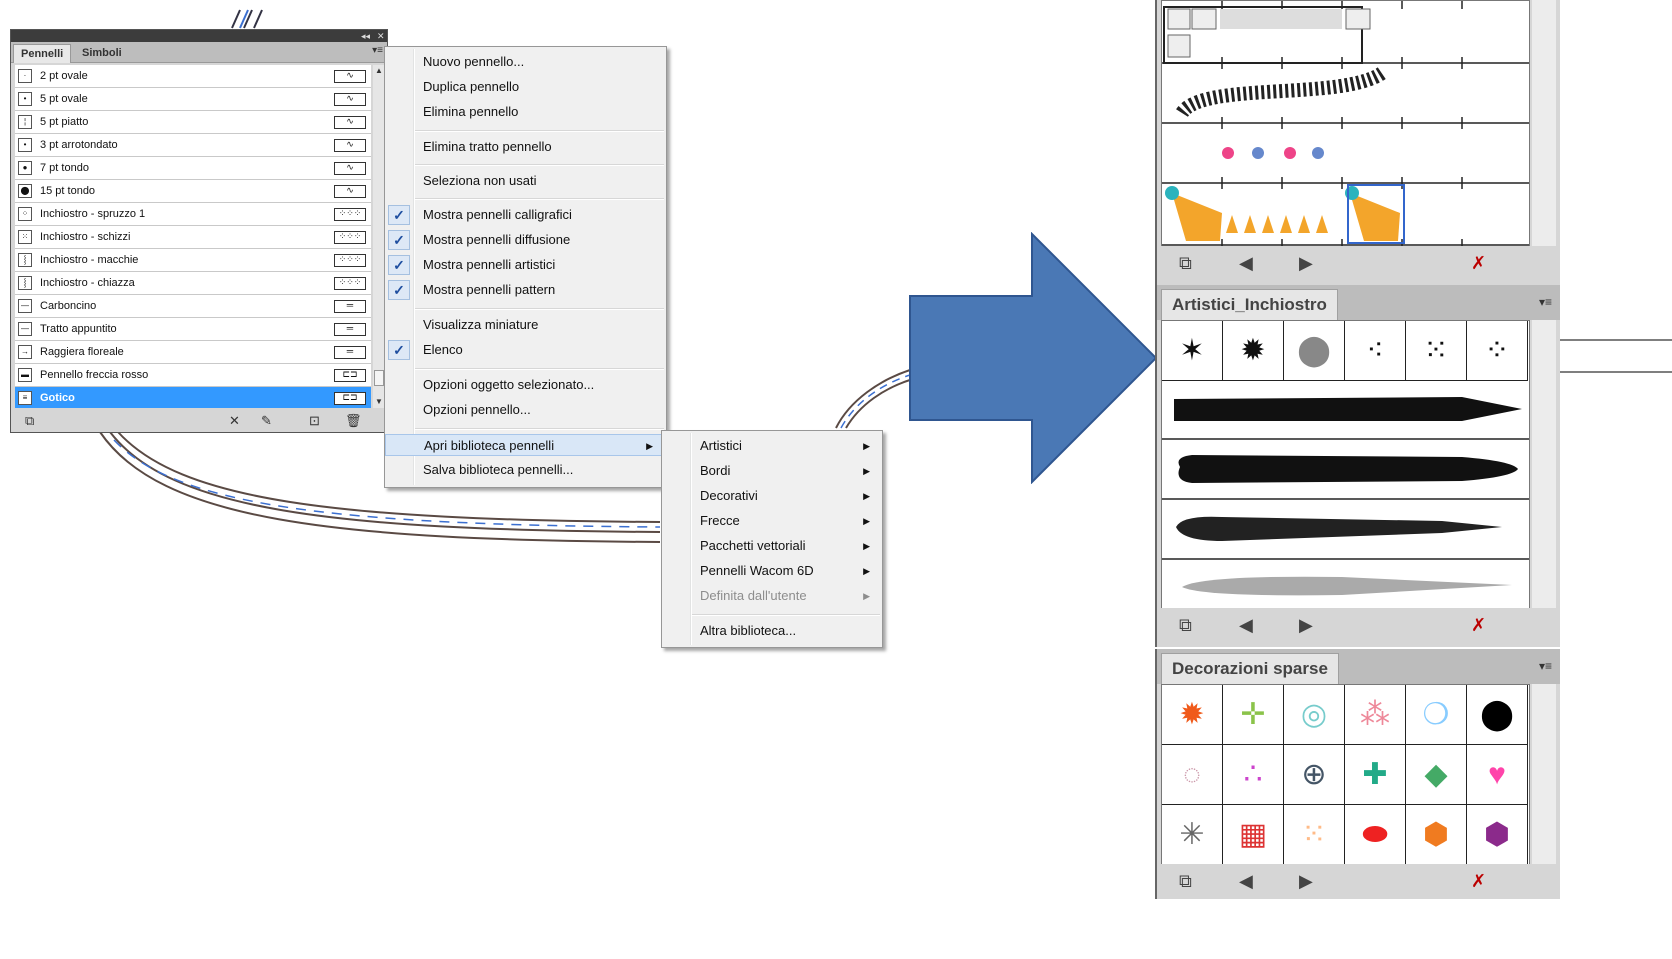 The image size is (1672, 959). What do you see at coordinates (772, 546) in the screenshot?
I see `library-menu-item: Pacchetti vettoriali ▶` at bounding box center [772, 546].